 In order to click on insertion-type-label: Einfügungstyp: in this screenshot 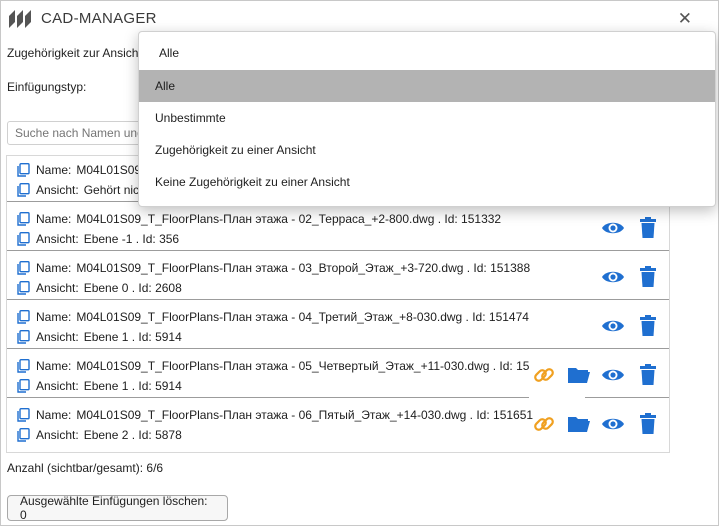, I will do `click(47, 87)`.